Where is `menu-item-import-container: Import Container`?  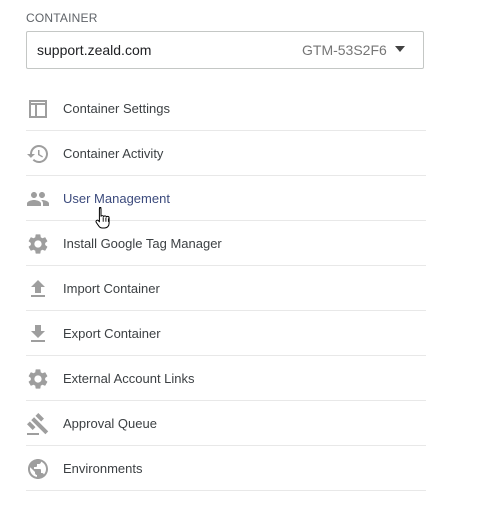 menu-item-import-container: Import Container is located at coordinates (226, 288).